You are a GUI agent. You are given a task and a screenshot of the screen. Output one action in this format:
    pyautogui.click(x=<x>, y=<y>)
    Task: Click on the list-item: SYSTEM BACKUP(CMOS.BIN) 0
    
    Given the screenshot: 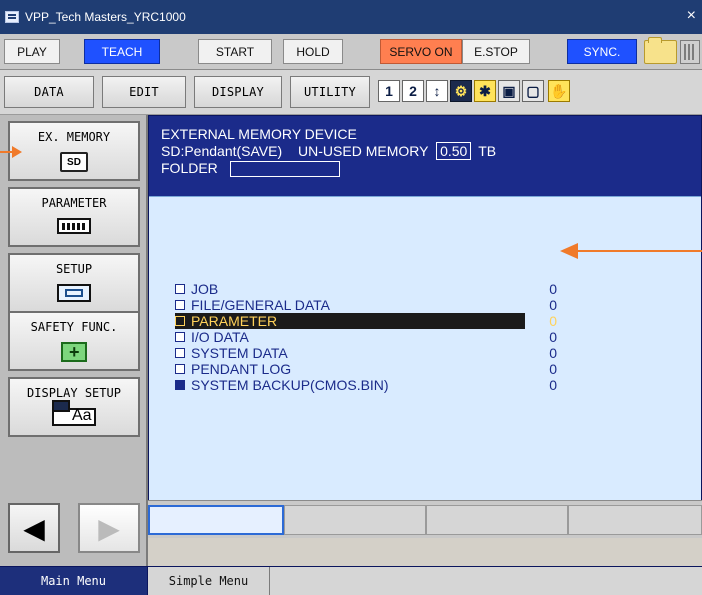 What is the action you would take?
    pyautogui.click(x=366, y=385)
    